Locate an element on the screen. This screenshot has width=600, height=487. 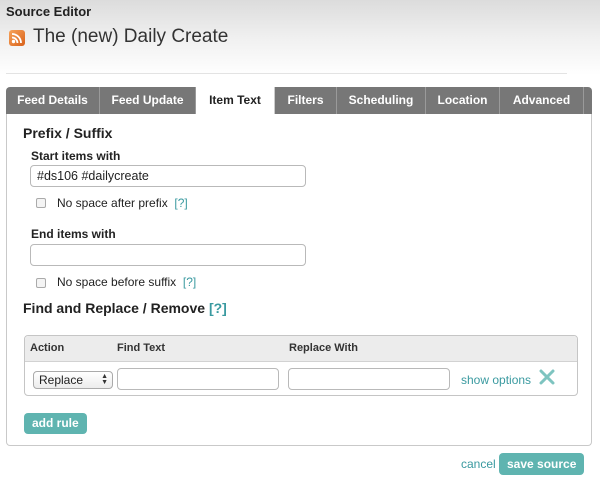
header-divider is located at coordinates (286, 73).